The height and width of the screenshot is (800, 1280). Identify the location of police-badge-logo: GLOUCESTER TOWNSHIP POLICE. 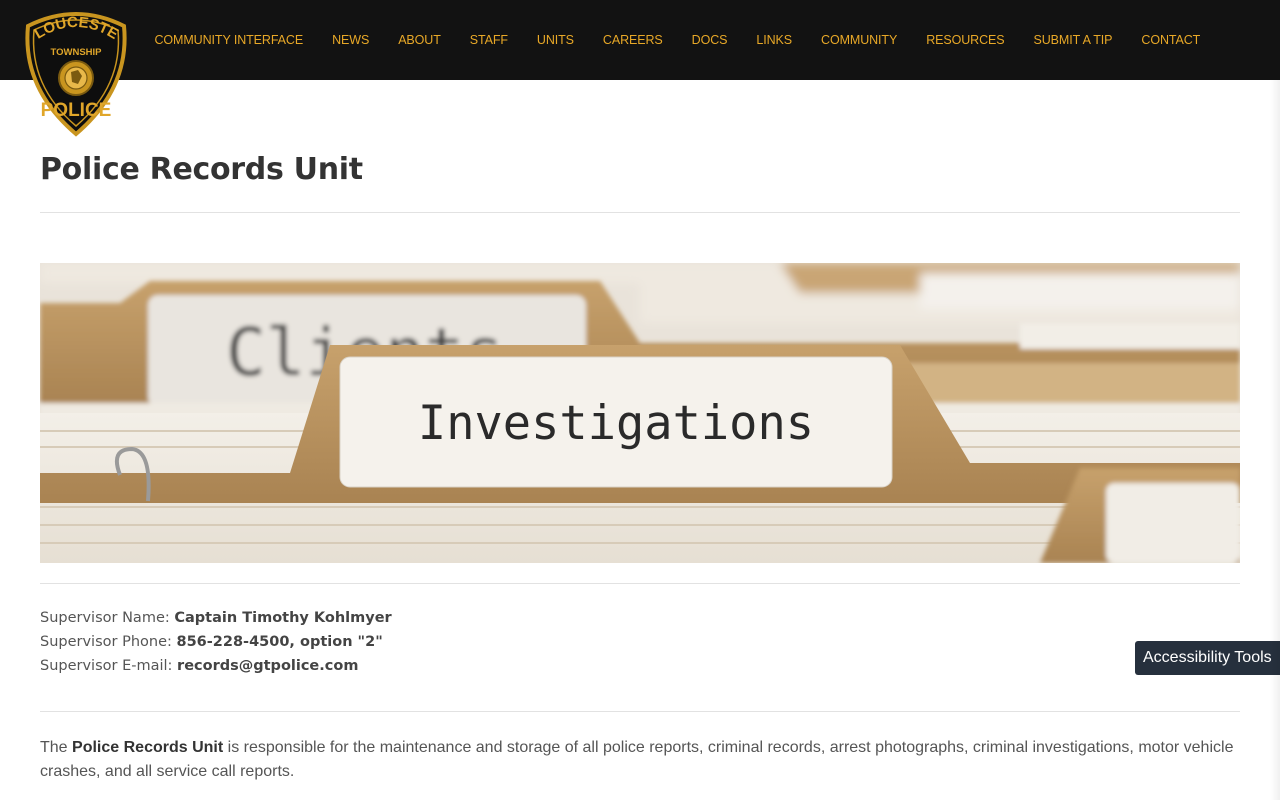
(76, 73).